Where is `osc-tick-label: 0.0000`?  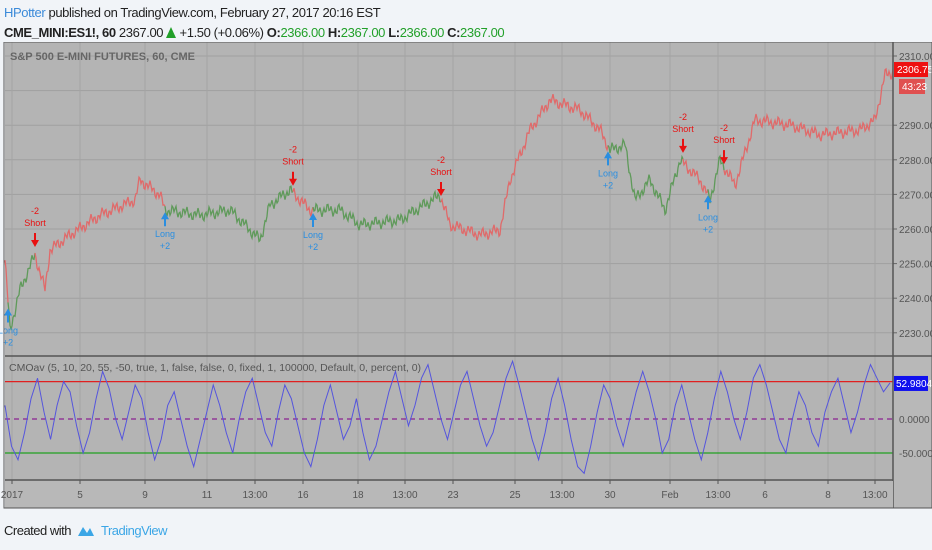
osc-tick-label: 0.0000 is located at coordinates (914, 420).